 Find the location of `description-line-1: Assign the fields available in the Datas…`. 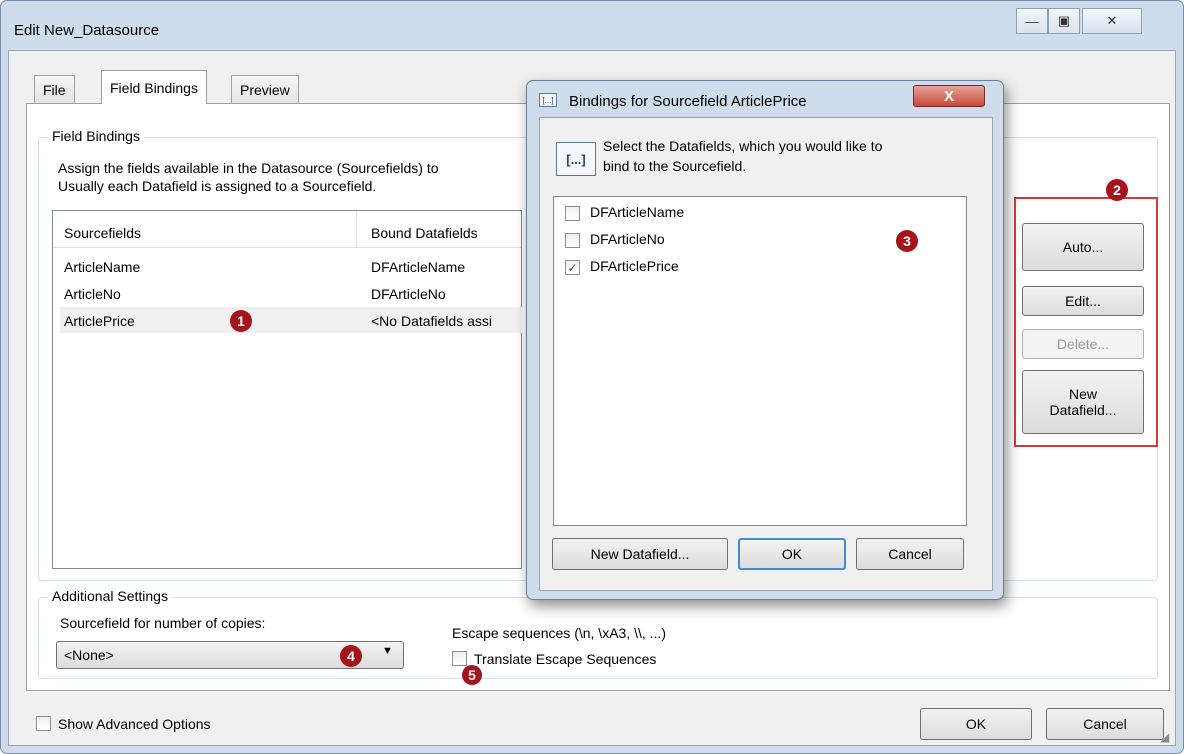

description-line-1: Assign the fields available in the Datas… is located at coordinates (248, 168).